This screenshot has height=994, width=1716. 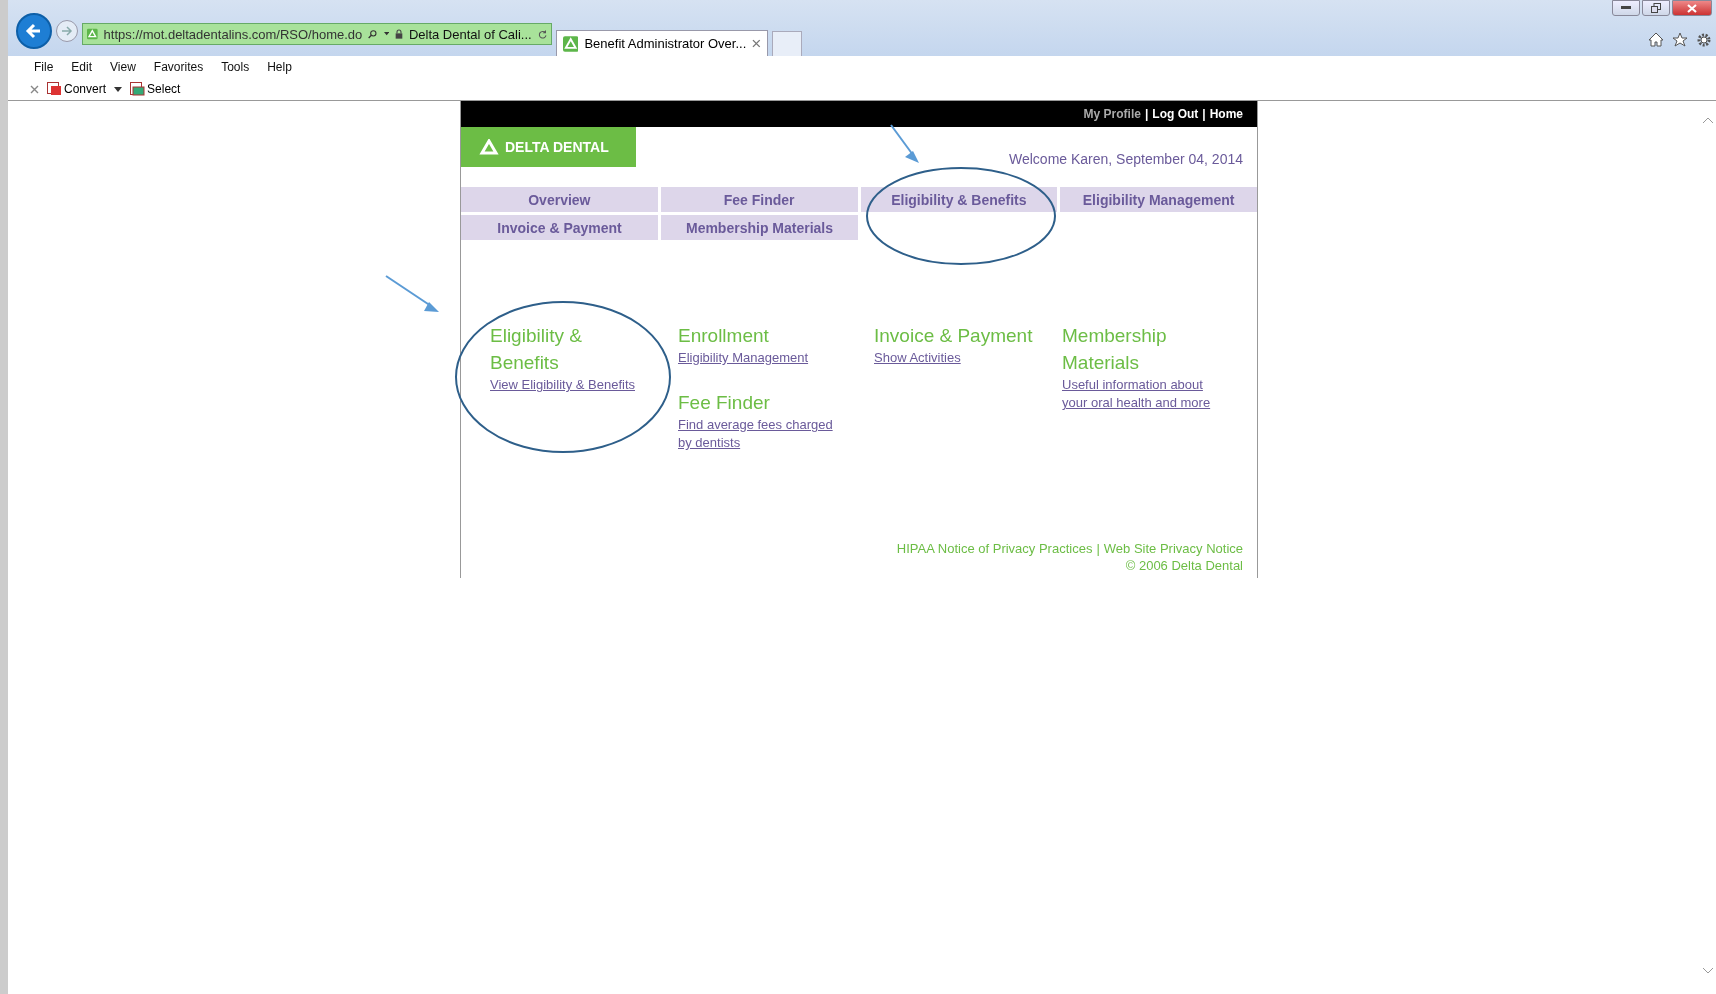 I want to click on minimize-icon, so click(x=1626, y=8).